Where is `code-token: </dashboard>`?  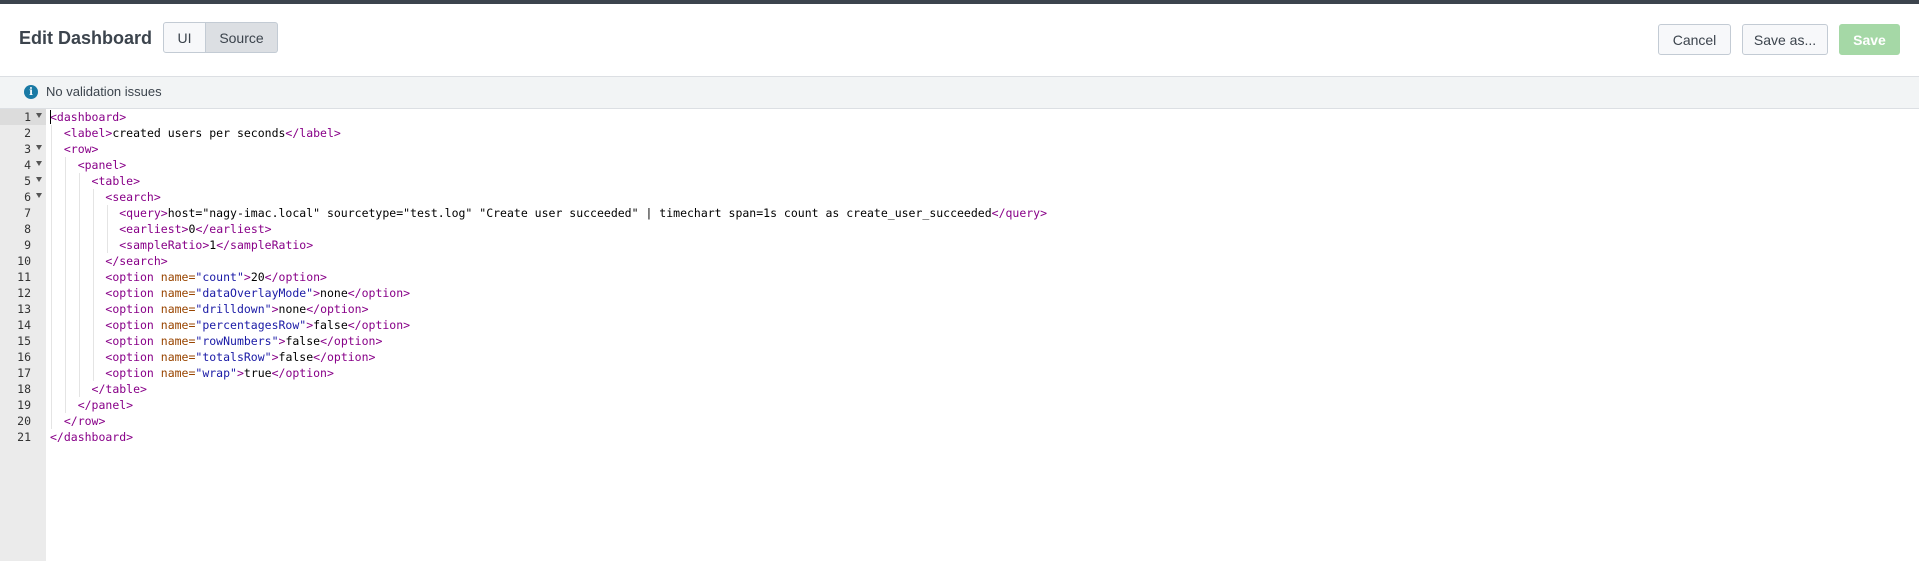 code-token: </dashboard> is located at coordinates (92, 437).